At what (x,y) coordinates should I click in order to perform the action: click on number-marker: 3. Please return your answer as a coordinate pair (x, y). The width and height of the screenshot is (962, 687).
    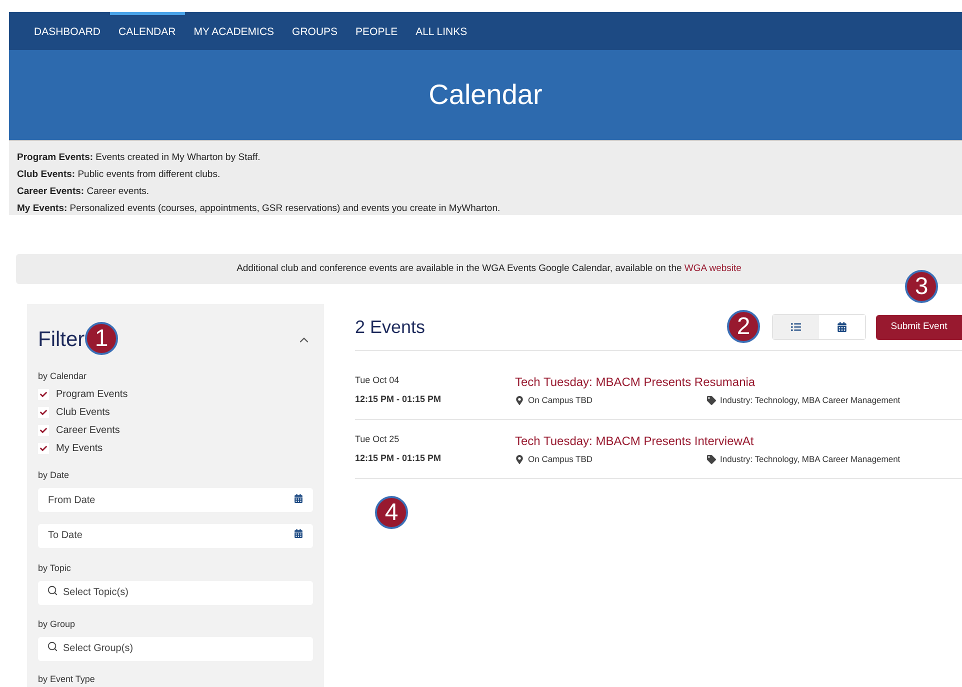
    Looking at the image, I should click on (921, 286).